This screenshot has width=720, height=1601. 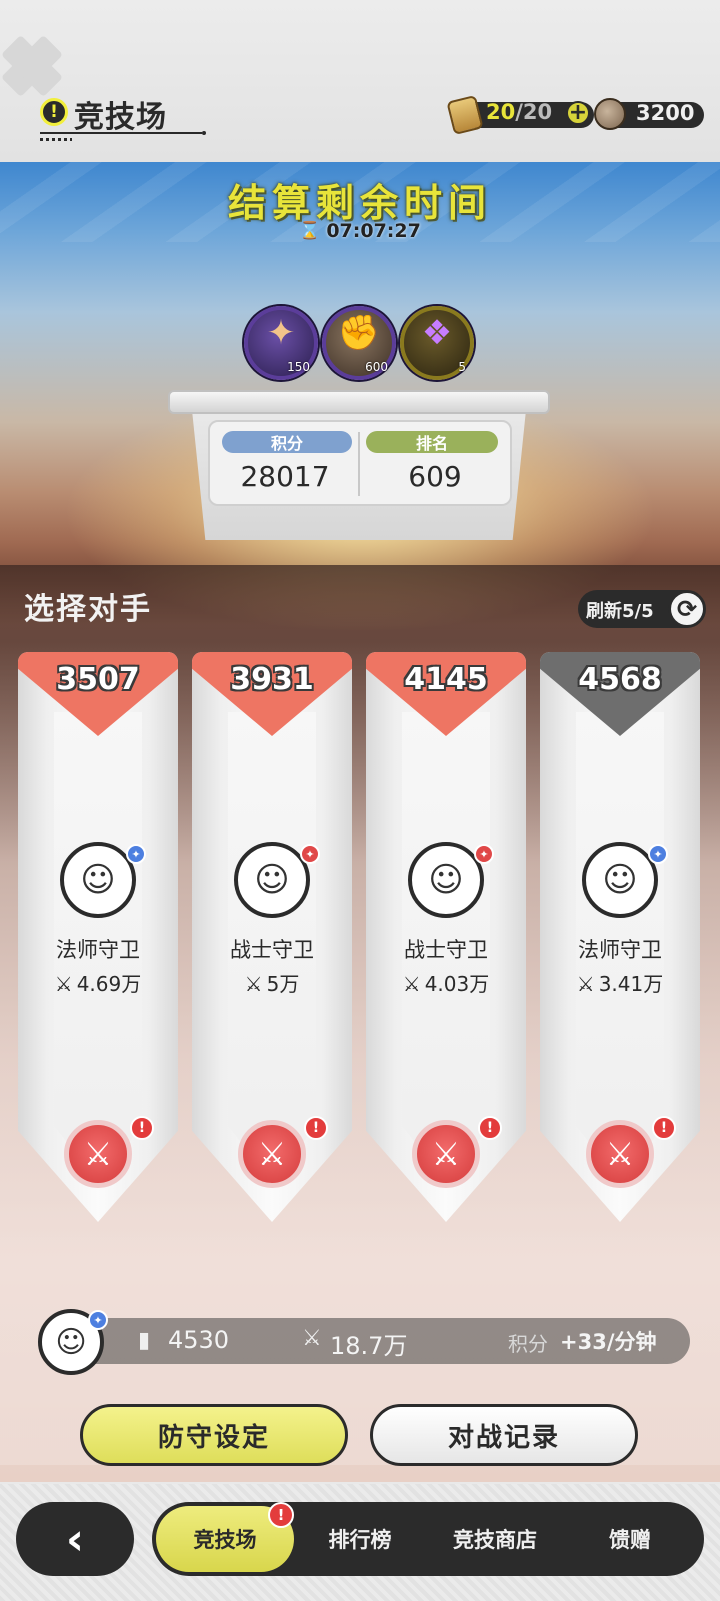 What do you see at coordinates (631, 984) in the screenshot?
I see `opponent-power-value: 3.41万` at bounding box center [631, 984].